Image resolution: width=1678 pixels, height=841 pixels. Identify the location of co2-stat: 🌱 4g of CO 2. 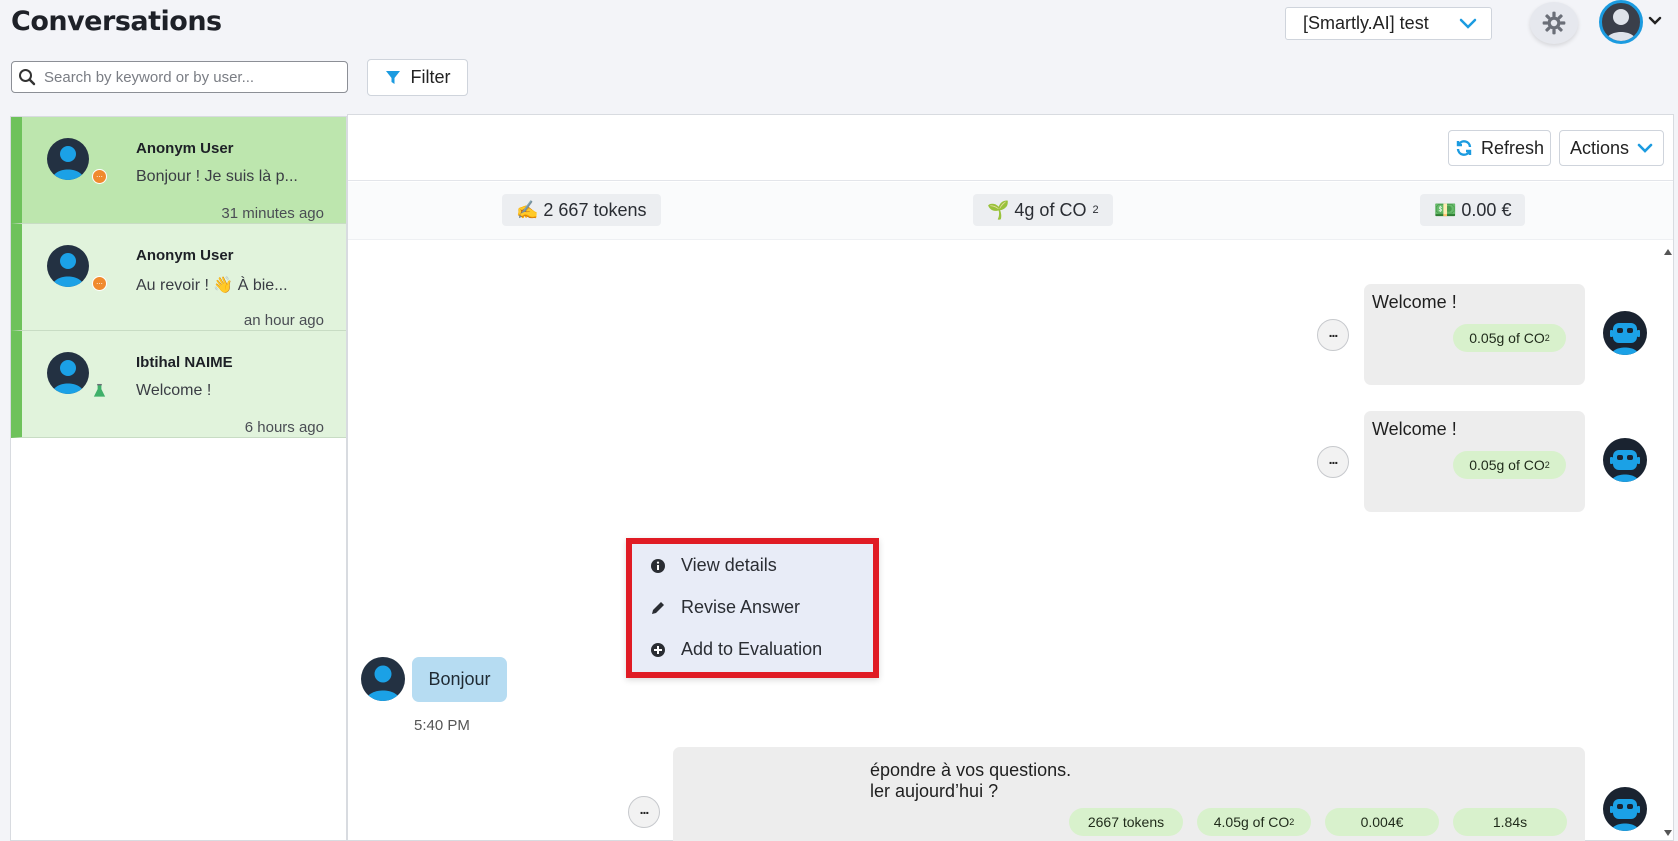
(1043, 210).